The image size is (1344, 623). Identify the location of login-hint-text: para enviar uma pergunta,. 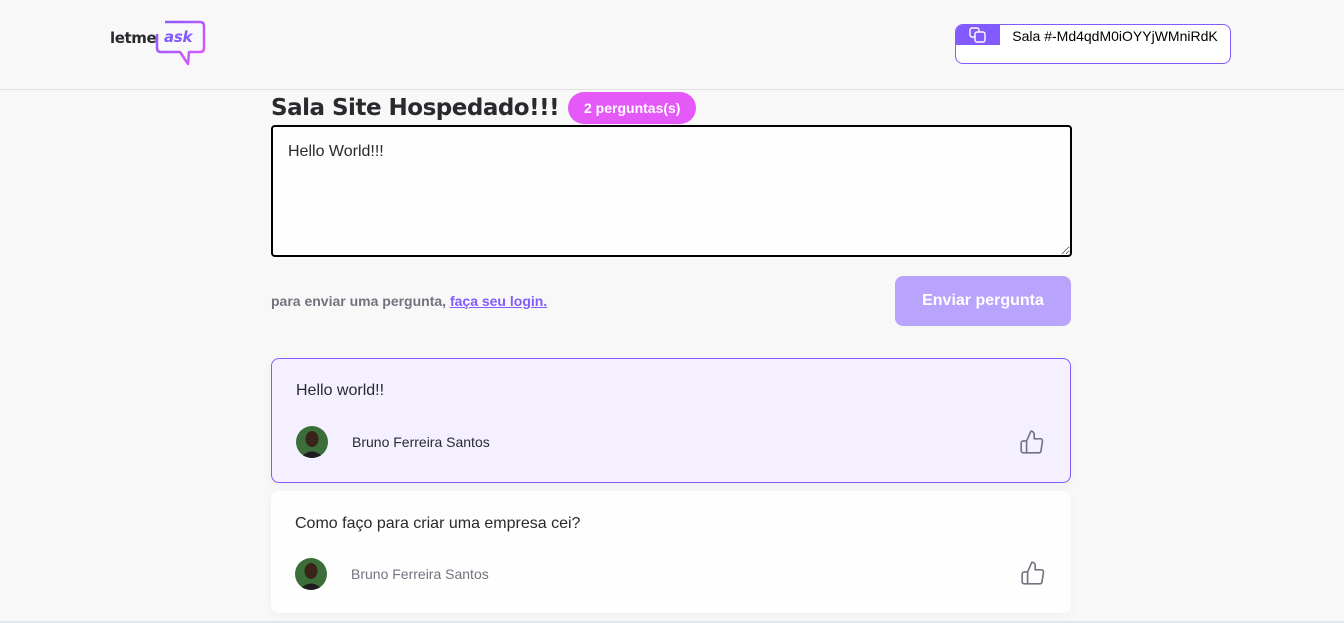
(360, 301).